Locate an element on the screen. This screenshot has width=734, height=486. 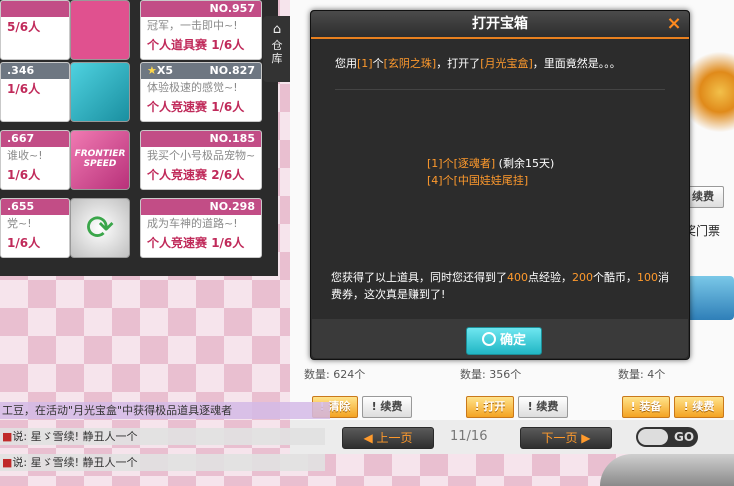
room-id: NO.185 is located at coordinates (201, 139).